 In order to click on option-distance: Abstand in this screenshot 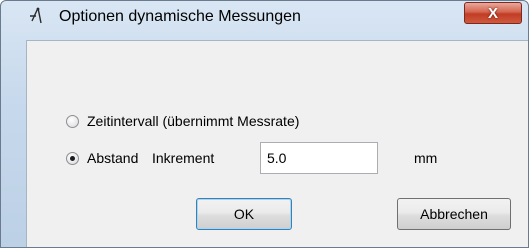, I will do `click(102, 158)`.